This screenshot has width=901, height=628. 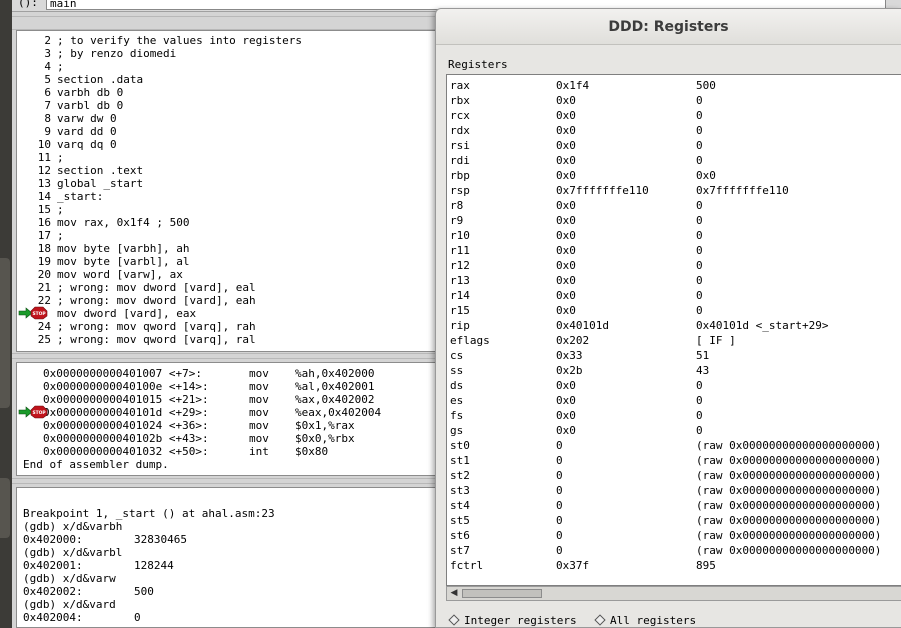 What do you see at coordinates (87, 131) in the screenshot?
I see `source-text: vard dd 0` at bounding box center [87, 131].